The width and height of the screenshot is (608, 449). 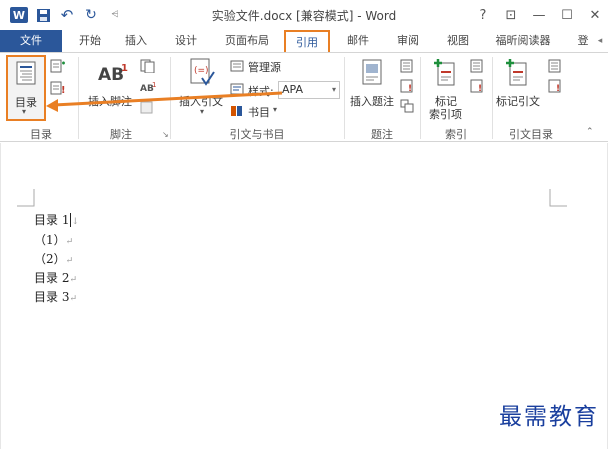 I want to click on footnote-superscript: 1, so click(x=124, y=68).